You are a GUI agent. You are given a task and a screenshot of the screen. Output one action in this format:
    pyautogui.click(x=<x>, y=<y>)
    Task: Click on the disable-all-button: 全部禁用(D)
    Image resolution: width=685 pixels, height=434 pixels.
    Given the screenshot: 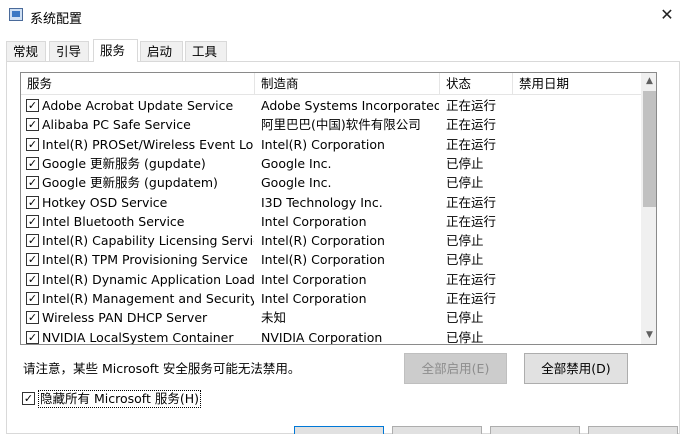 What is the action you would take?
    pyautogui.click(x=576, y=368)
    